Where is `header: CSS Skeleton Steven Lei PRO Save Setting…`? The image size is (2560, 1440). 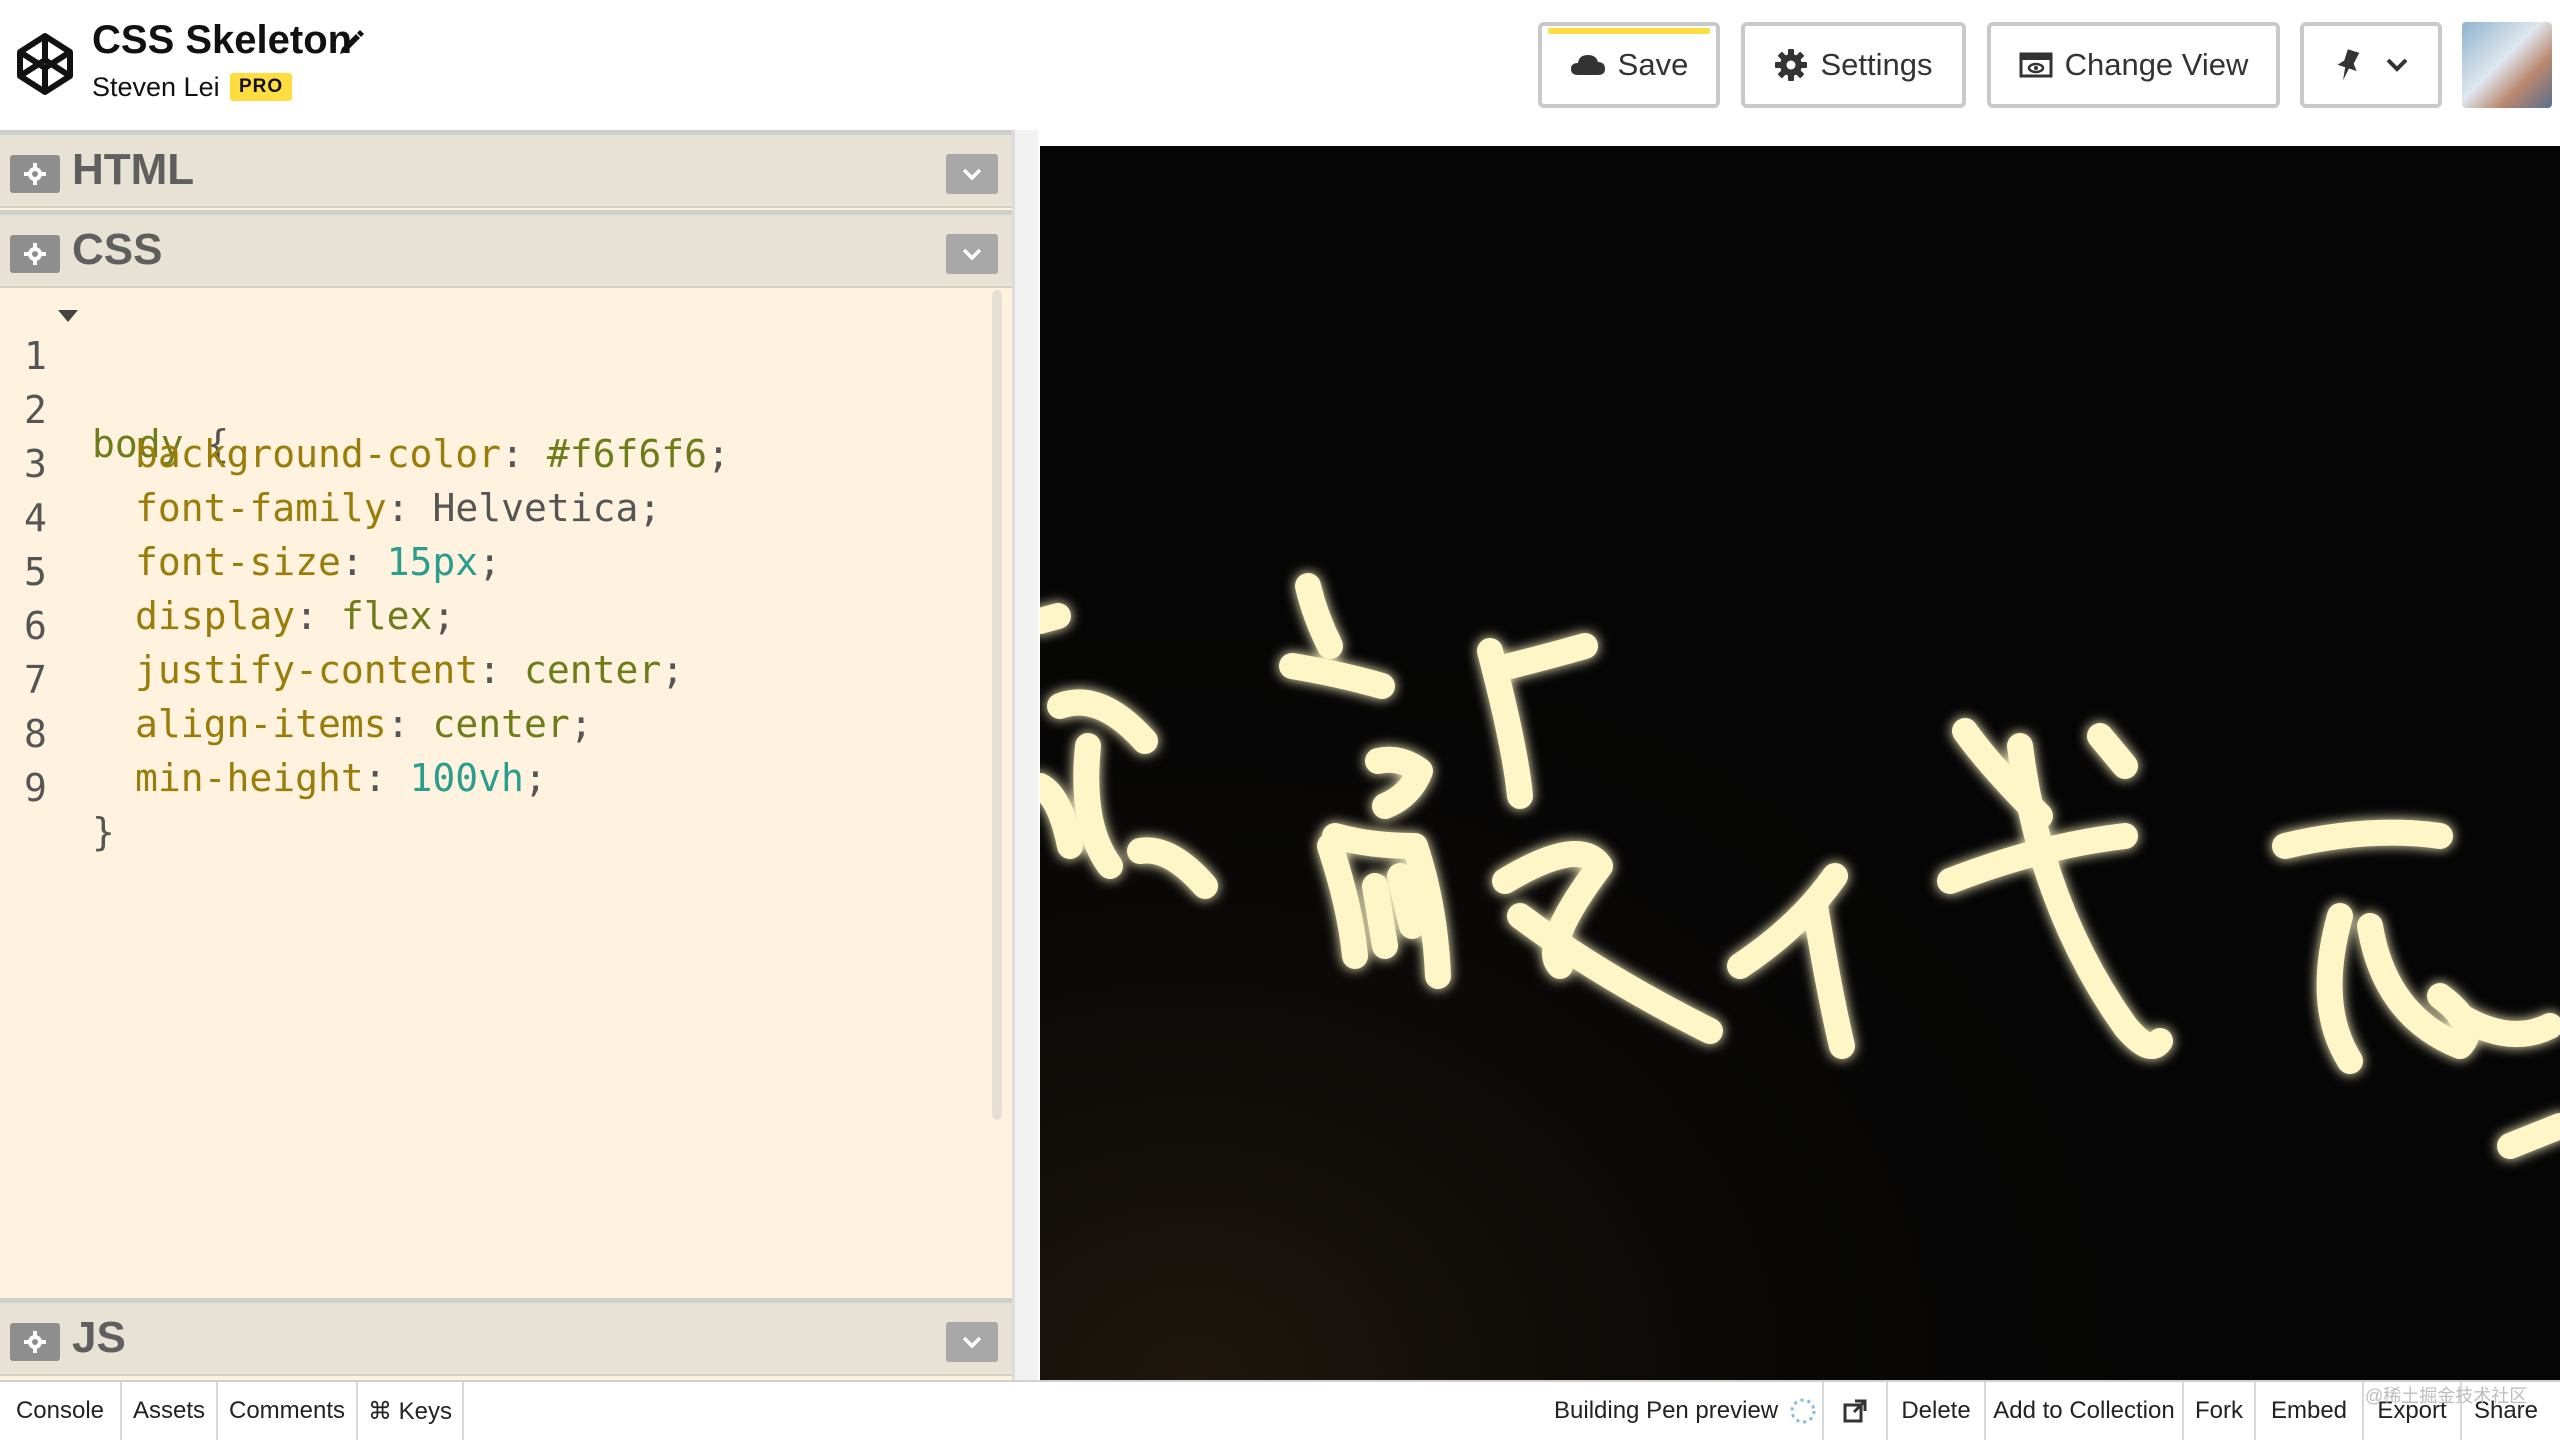 header: CSS Skeleton Steven Lei PRO Save Setting… is located at coordinates (1280, 65).